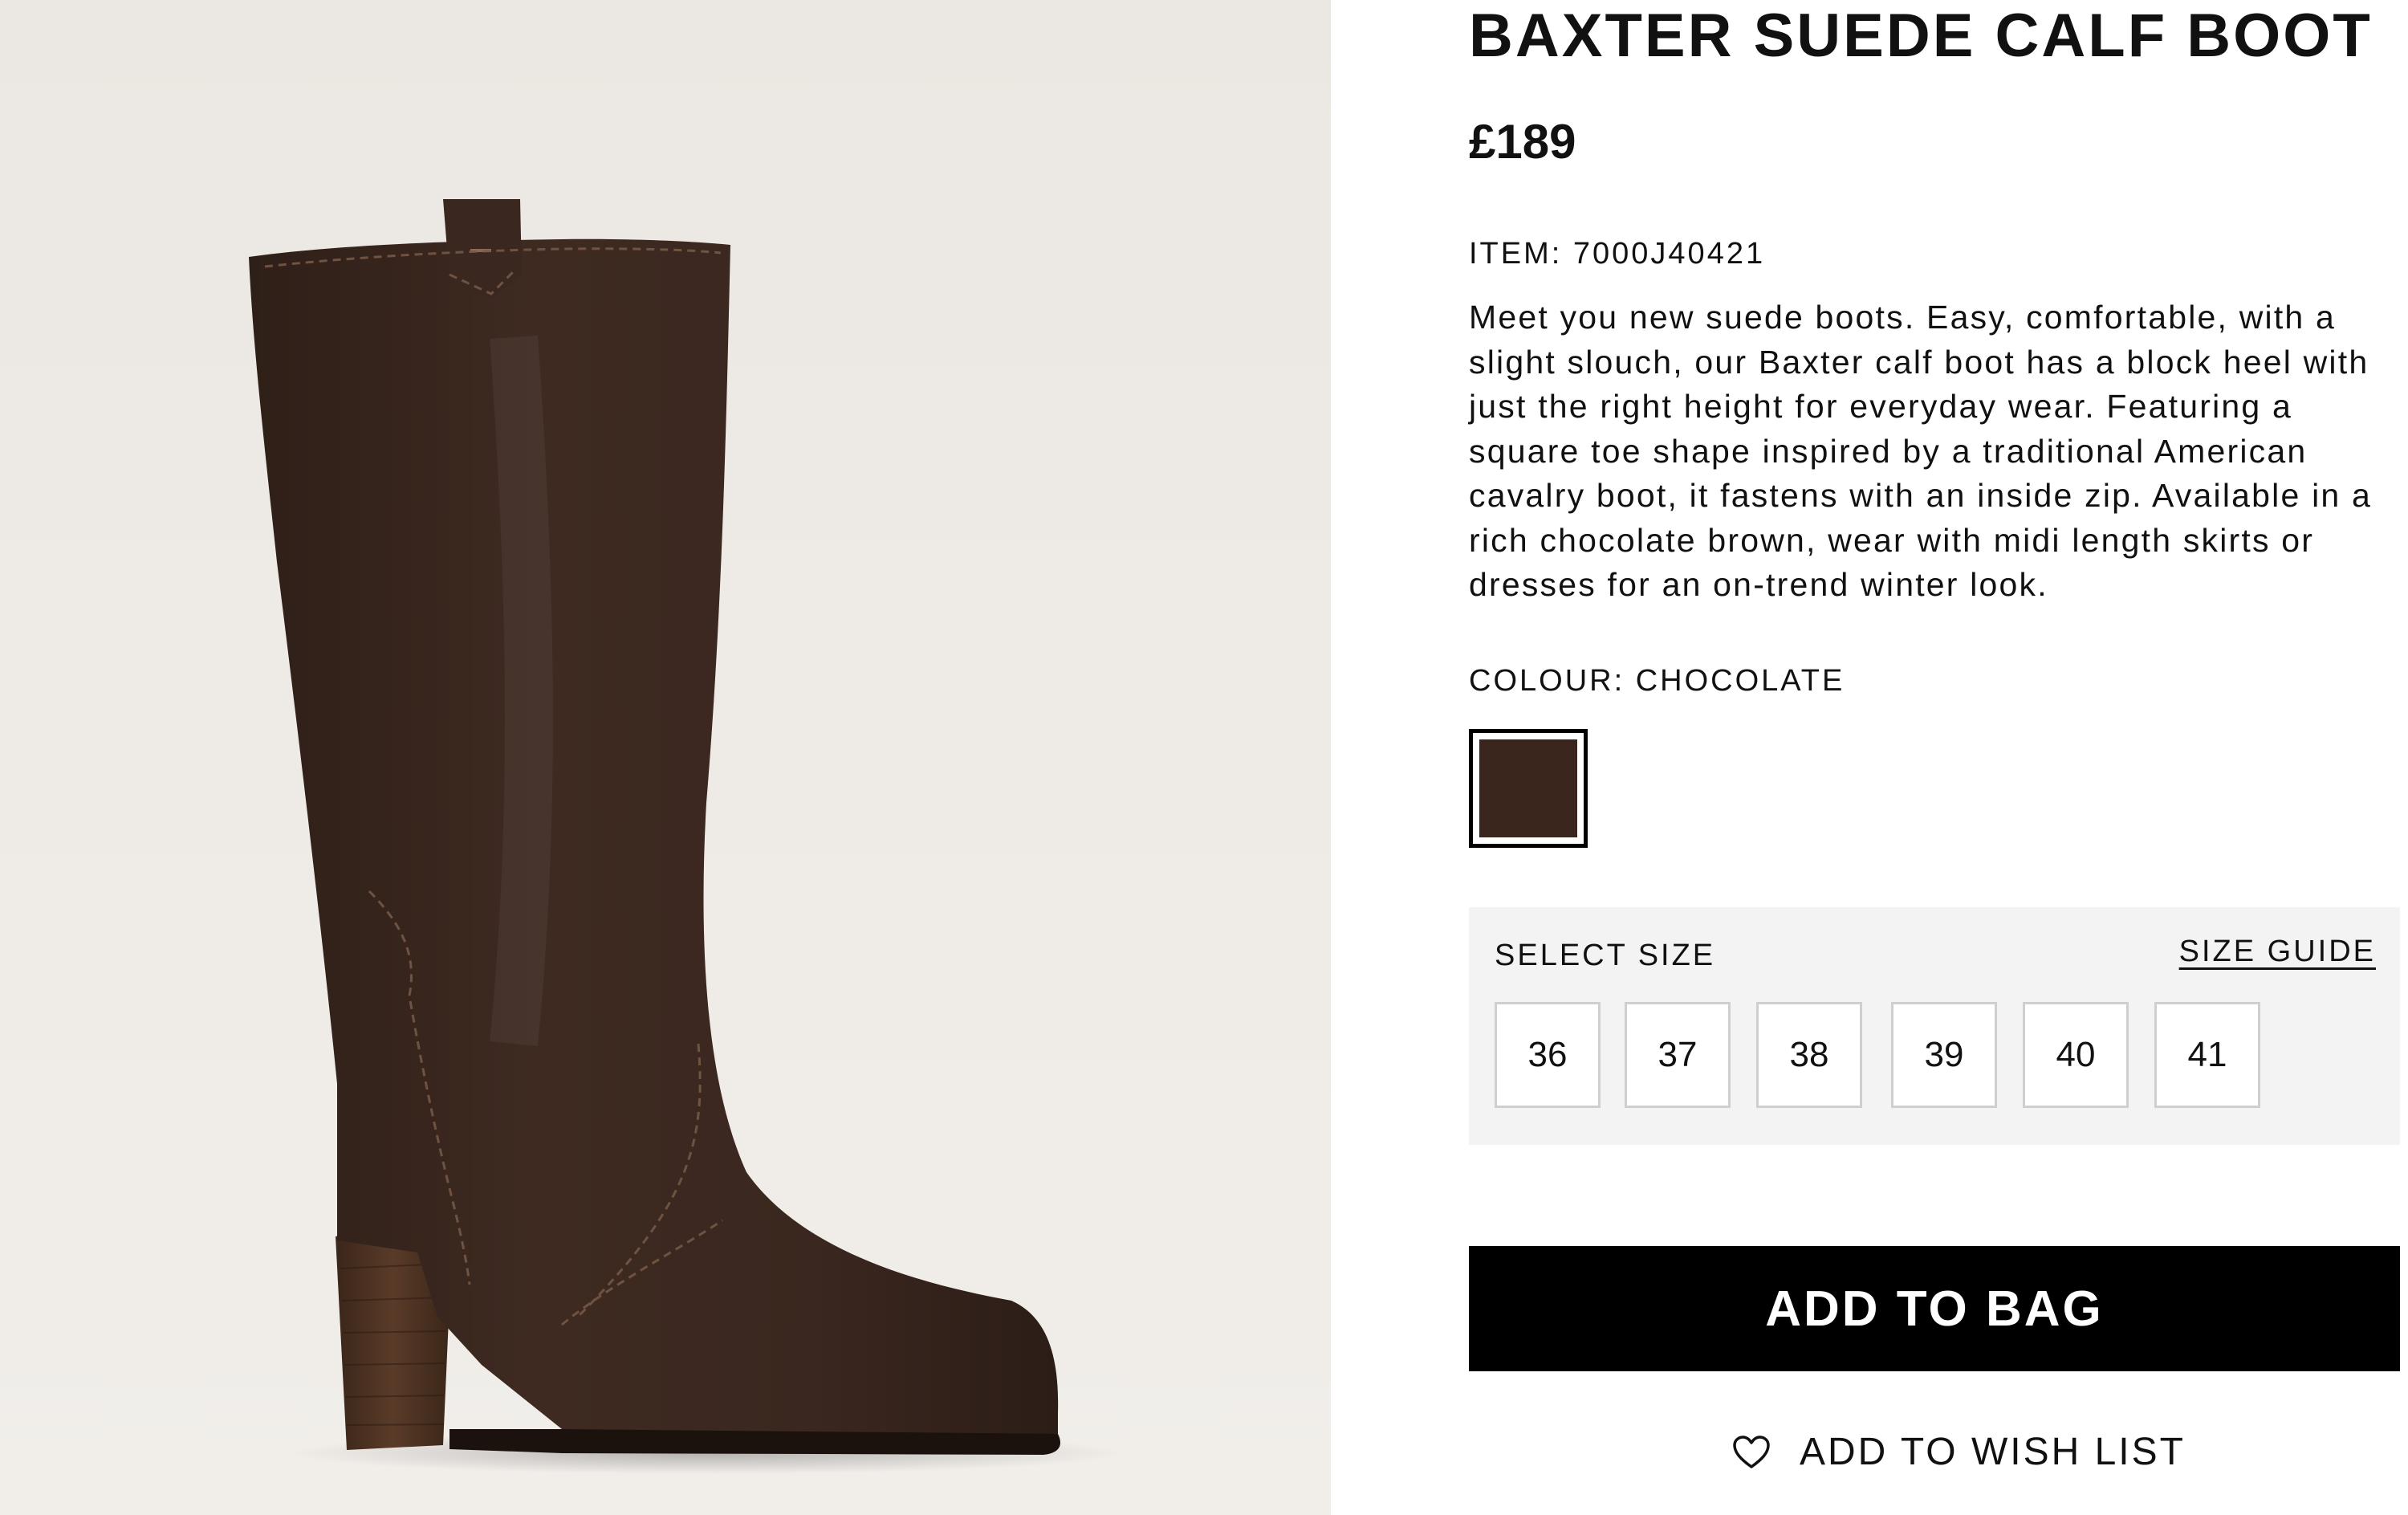 The width and height of the screenshot is (2408, 1515). Describe the element at coordinates (2277, 952) in the screenshot. I see `size-guide-link: SIZE GUIDE` at that location.